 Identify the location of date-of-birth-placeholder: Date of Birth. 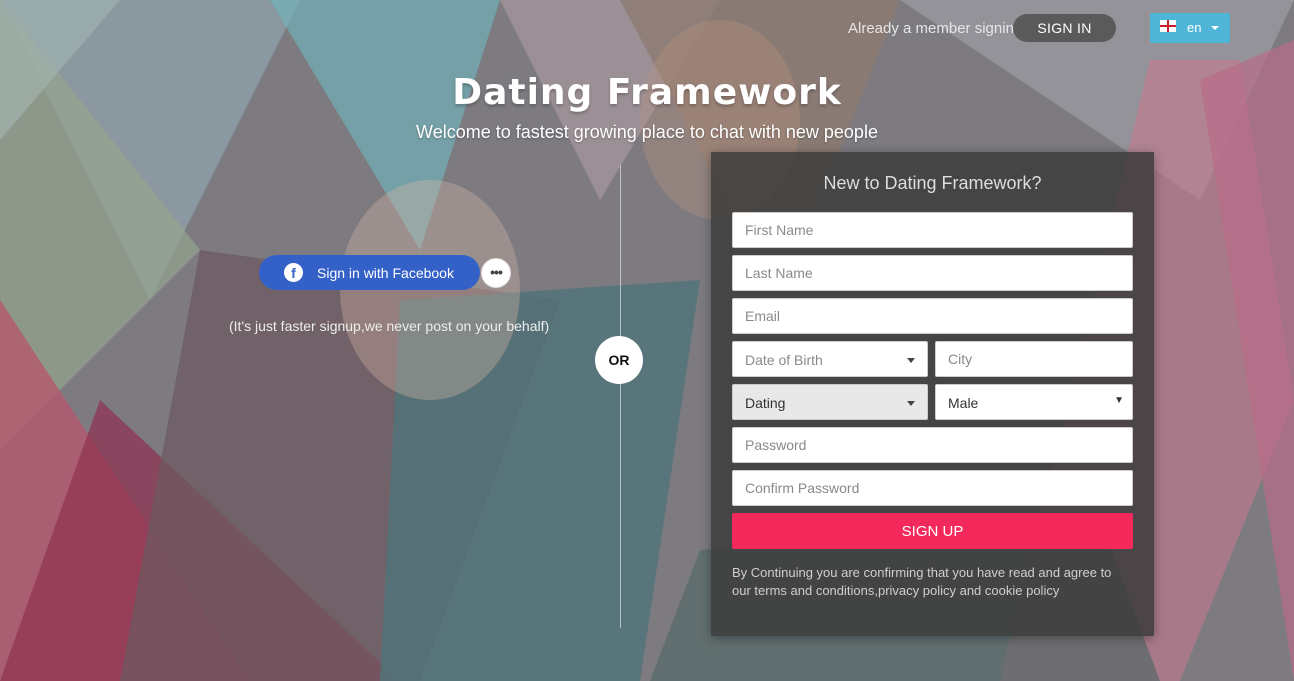
(784, 360).